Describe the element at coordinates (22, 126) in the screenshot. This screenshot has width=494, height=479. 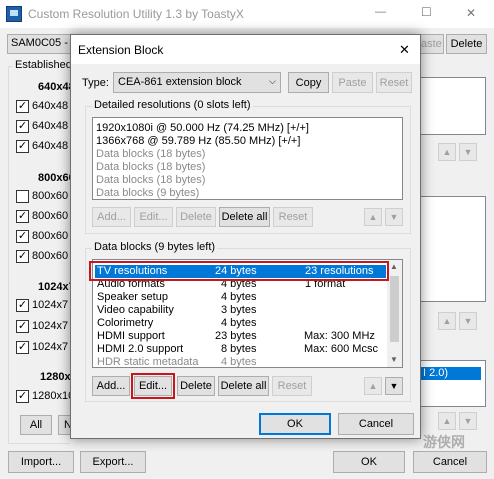
I see `checkbox-640-2: ✓` at that location.